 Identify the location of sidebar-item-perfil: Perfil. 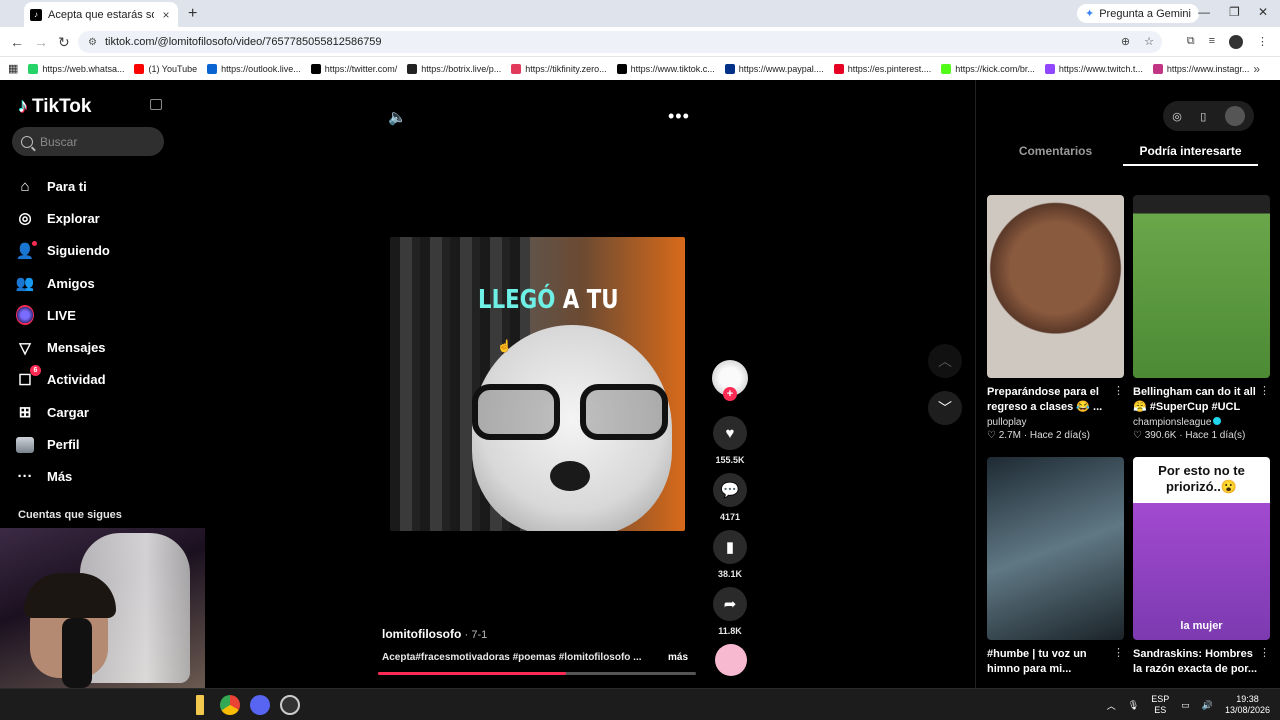
(63, 444).